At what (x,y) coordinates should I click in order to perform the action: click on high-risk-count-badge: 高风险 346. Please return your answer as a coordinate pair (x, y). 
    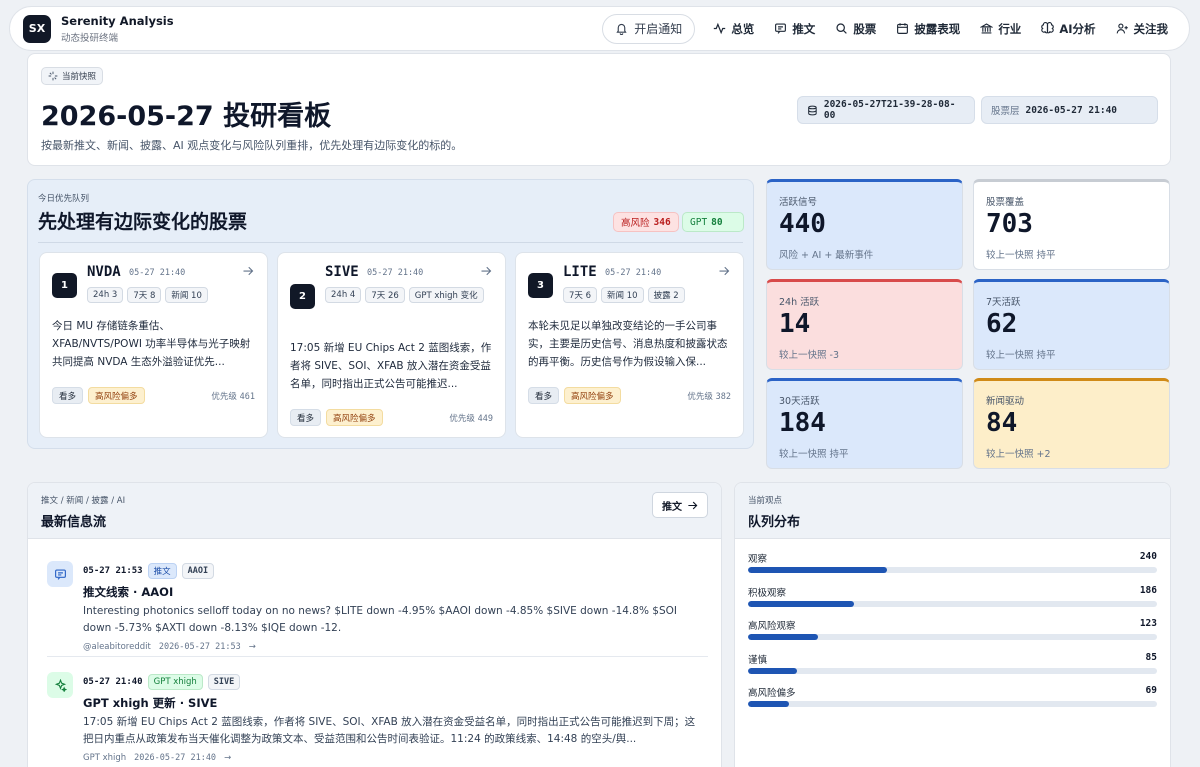
    Looking at the image, I should click on (646, 222).